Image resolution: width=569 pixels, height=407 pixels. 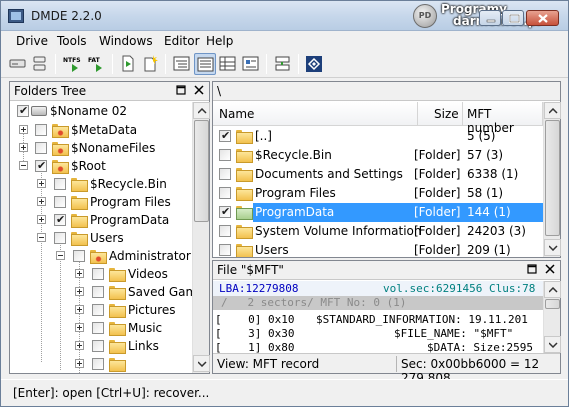 I want to click on column-header-name: Name, so click(x=315, y=114).